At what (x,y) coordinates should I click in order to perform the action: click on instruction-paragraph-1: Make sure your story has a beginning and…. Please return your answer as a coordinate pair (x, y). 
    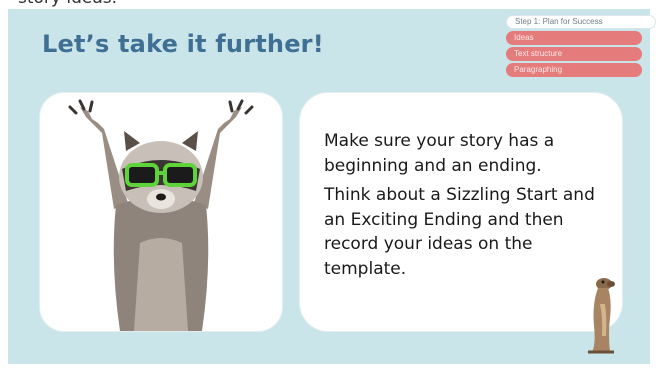
    Looking at the image, I should click on (439, 153).